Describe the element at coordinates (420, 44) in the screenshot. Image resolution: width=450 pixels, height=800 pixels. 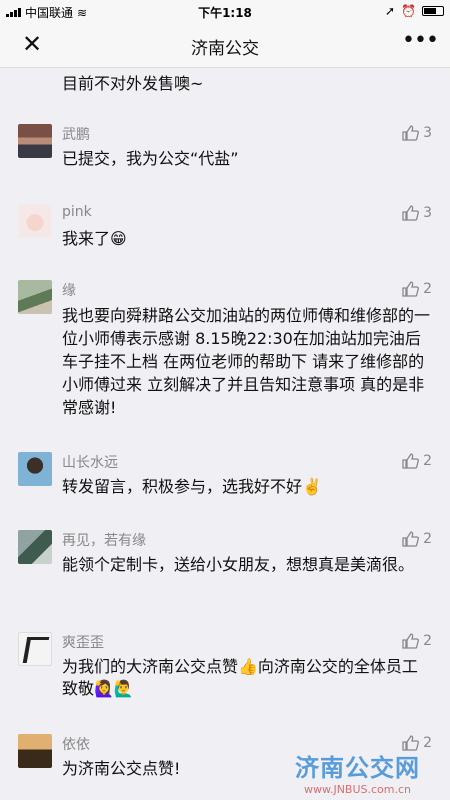
I see `more-icon: •••` at that location.